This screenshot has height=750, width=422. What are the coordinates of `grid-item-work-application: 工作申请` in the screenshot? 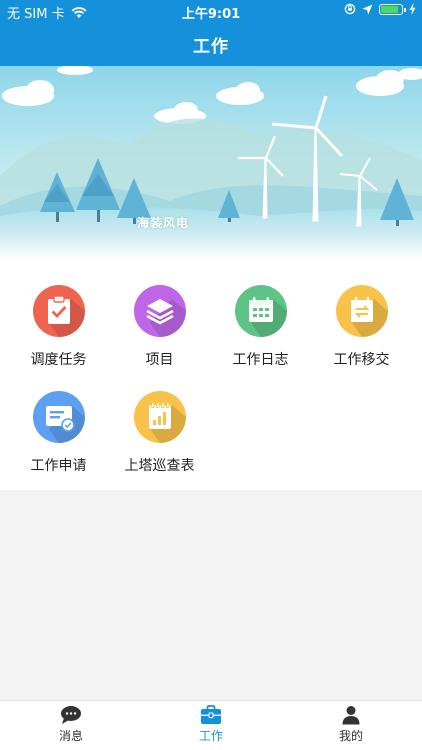 It's located at (58, 433).